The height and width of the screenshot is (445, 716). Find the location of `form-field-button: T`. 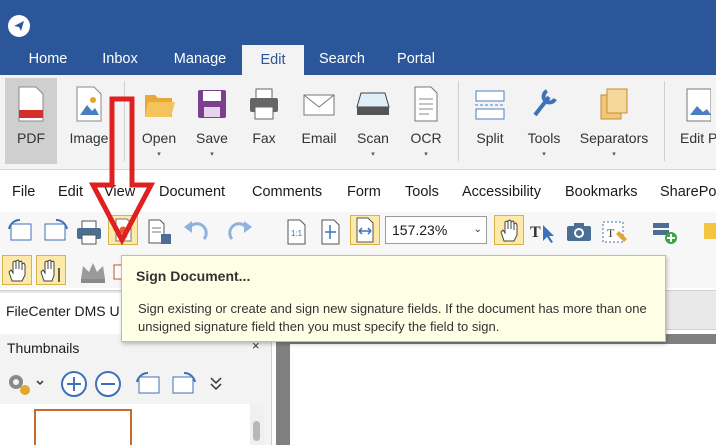

form-field-button: T is located at coordinates (615, 232).